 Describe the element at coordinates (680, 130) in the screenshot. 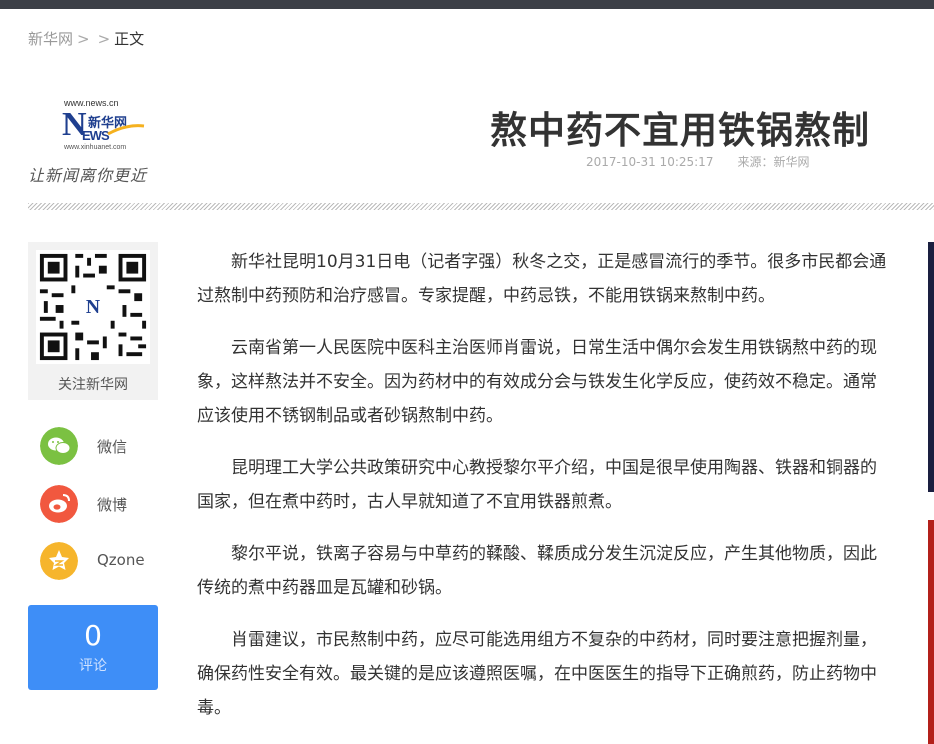

I see `article-title: 熬中药不宜用铁锅熬制` at that location.